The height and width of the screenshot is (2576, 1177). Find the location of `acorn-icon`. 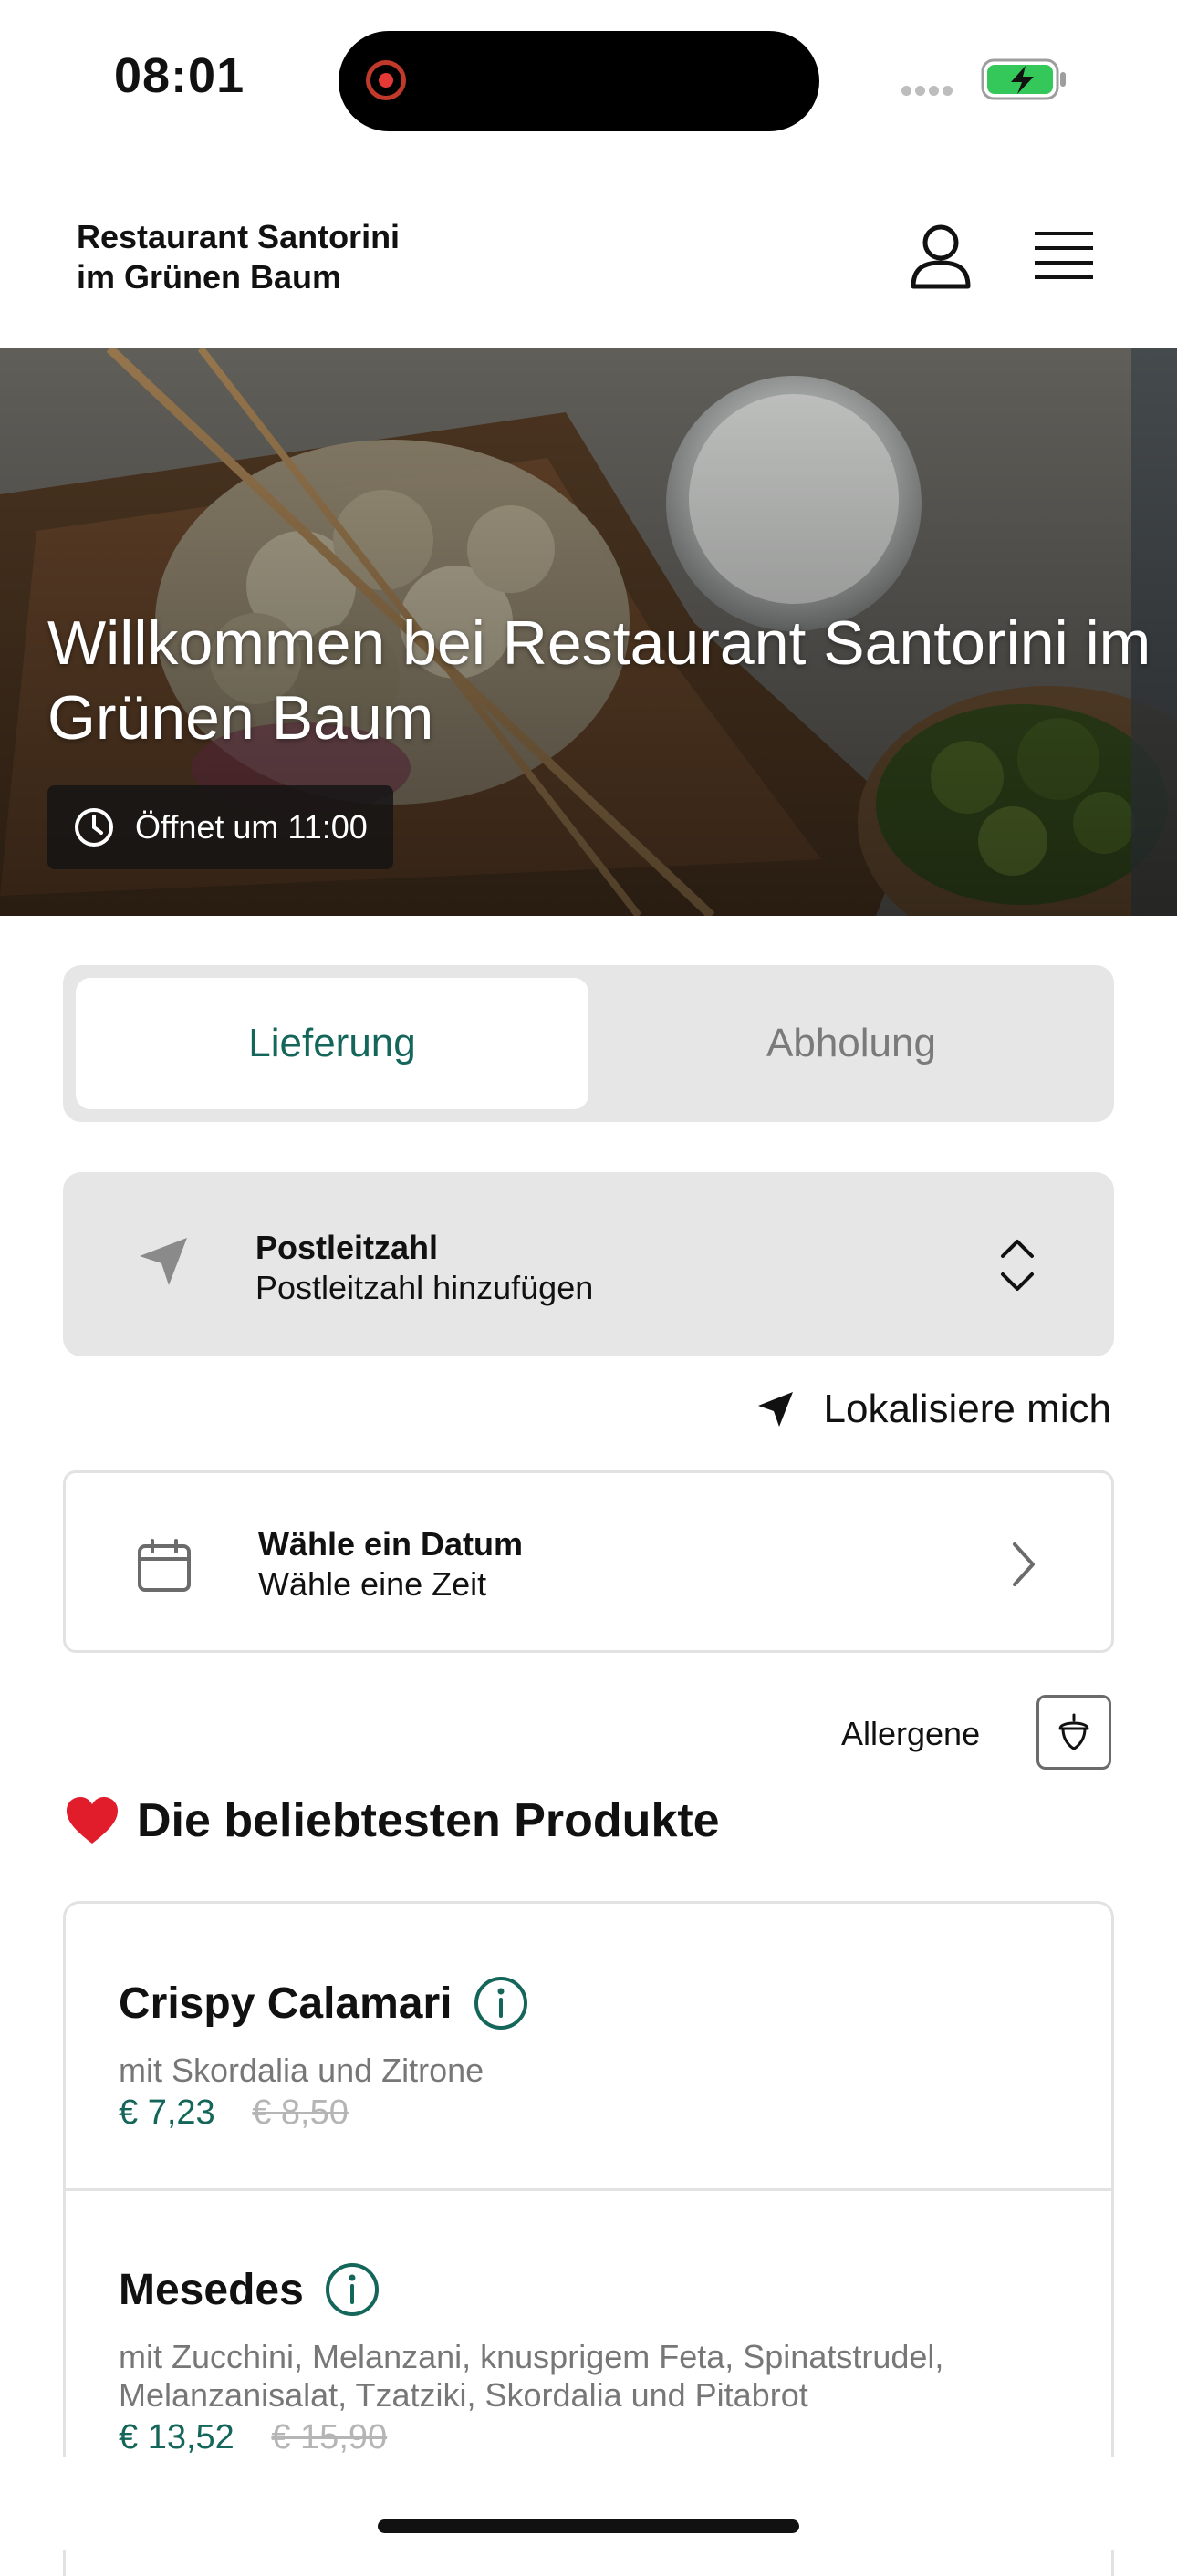

acorn-icon is located at coordinates (1073, 1731).